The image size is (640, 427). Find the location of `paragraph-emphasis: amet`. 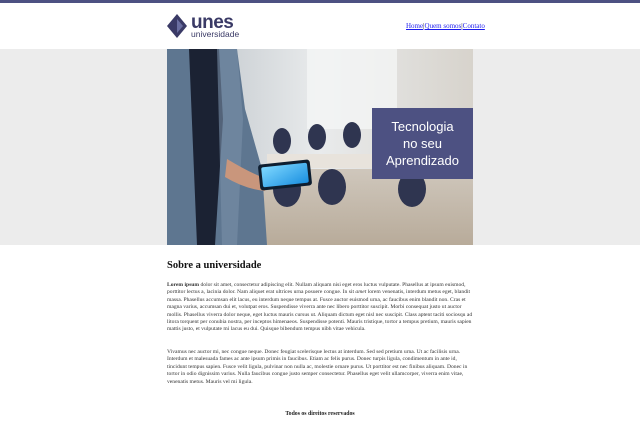

paragraph-emphasis: amet is located at coordinates (361, 292).